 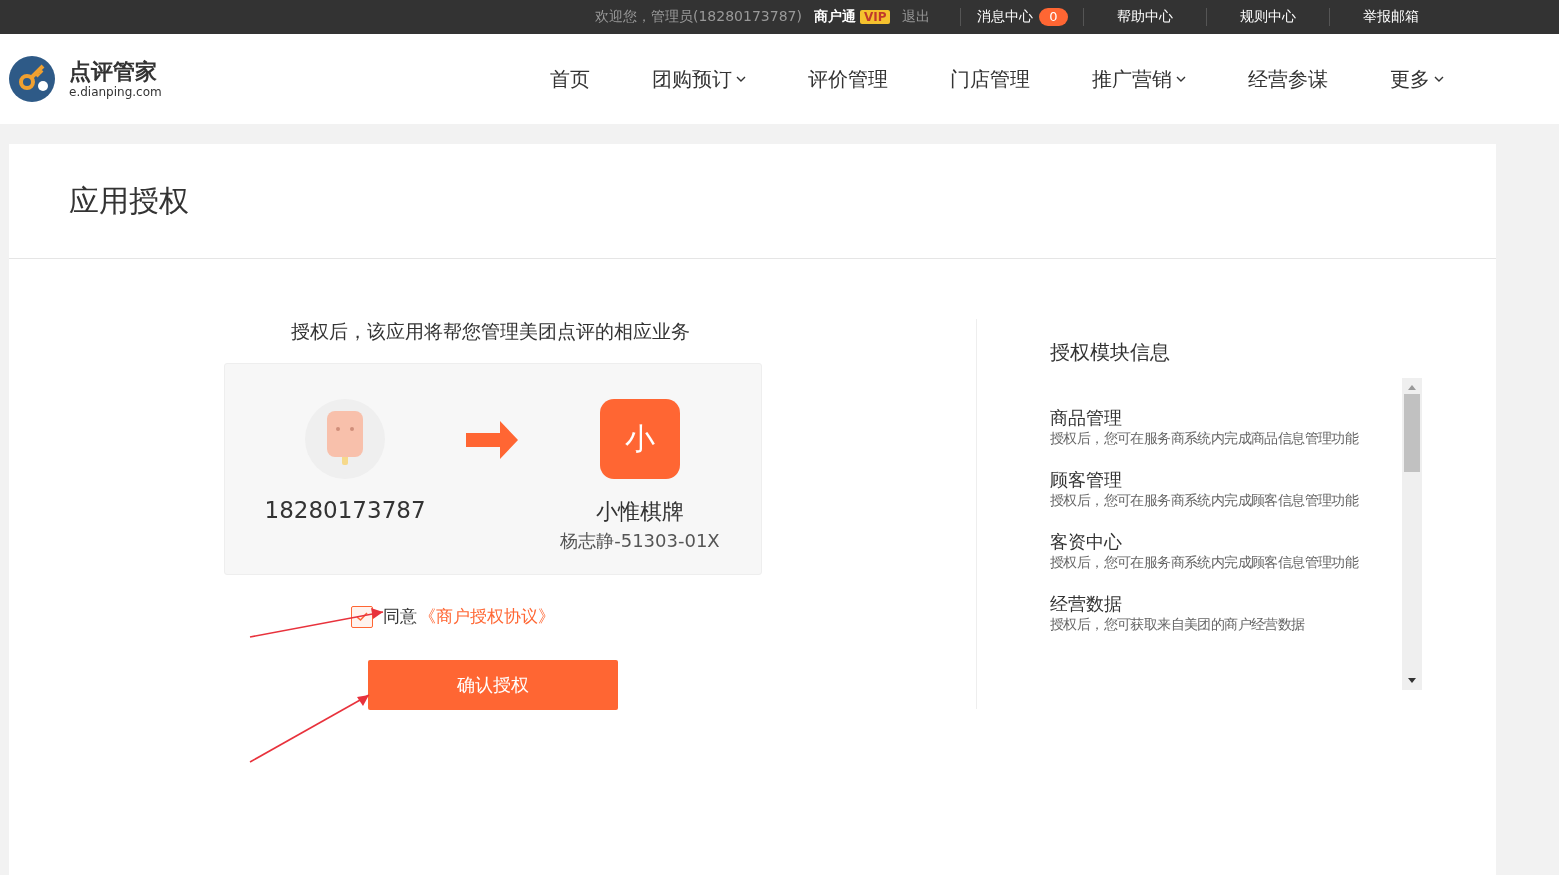 What do you see at coordinates (345, 439) in the screenshot?
I see `popsicle-avatar-icon` at bounding box center [345, 439].